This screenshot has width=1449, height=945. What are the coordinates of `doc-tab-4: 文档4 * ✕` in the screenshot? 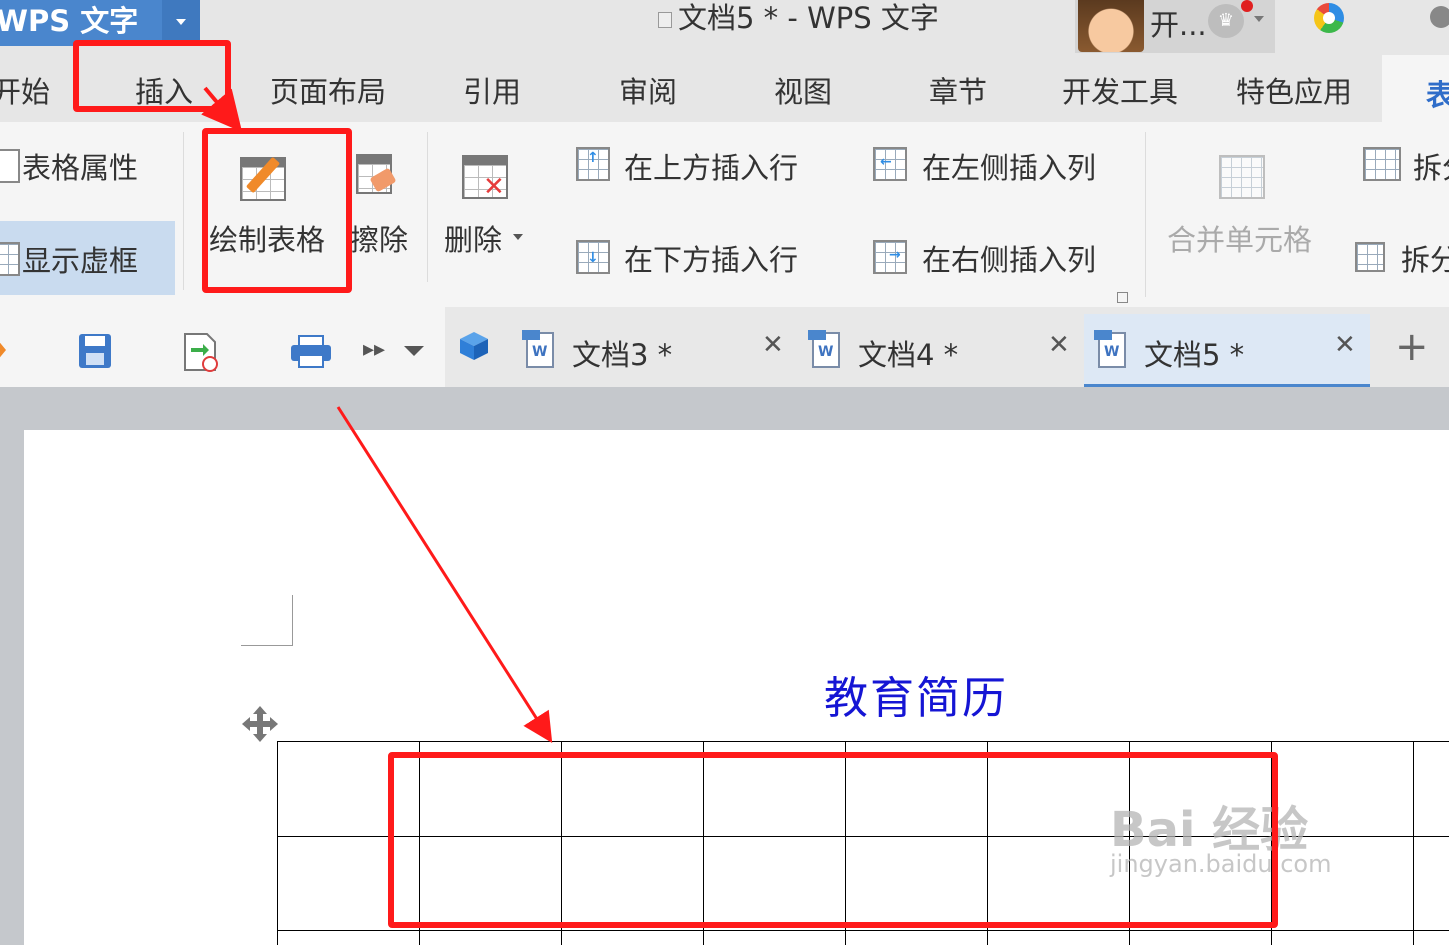 It's located at (941, 350).